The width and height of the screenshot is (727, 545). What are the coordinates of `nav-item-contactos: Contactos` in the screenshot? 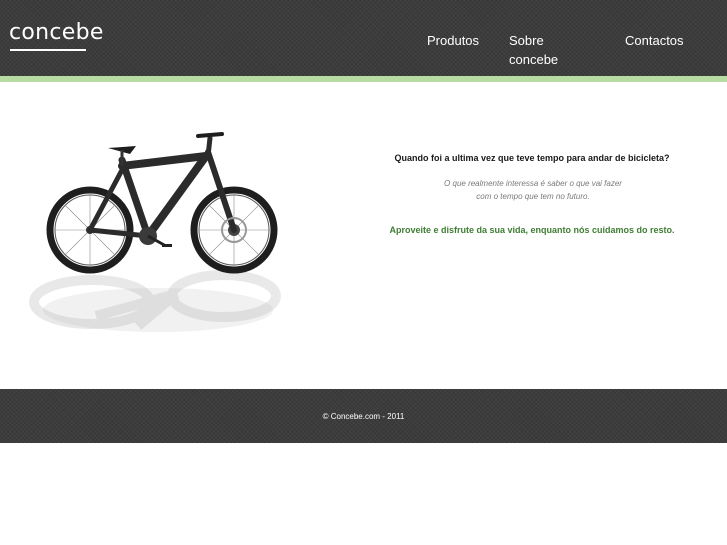 It's located at (654, 40).